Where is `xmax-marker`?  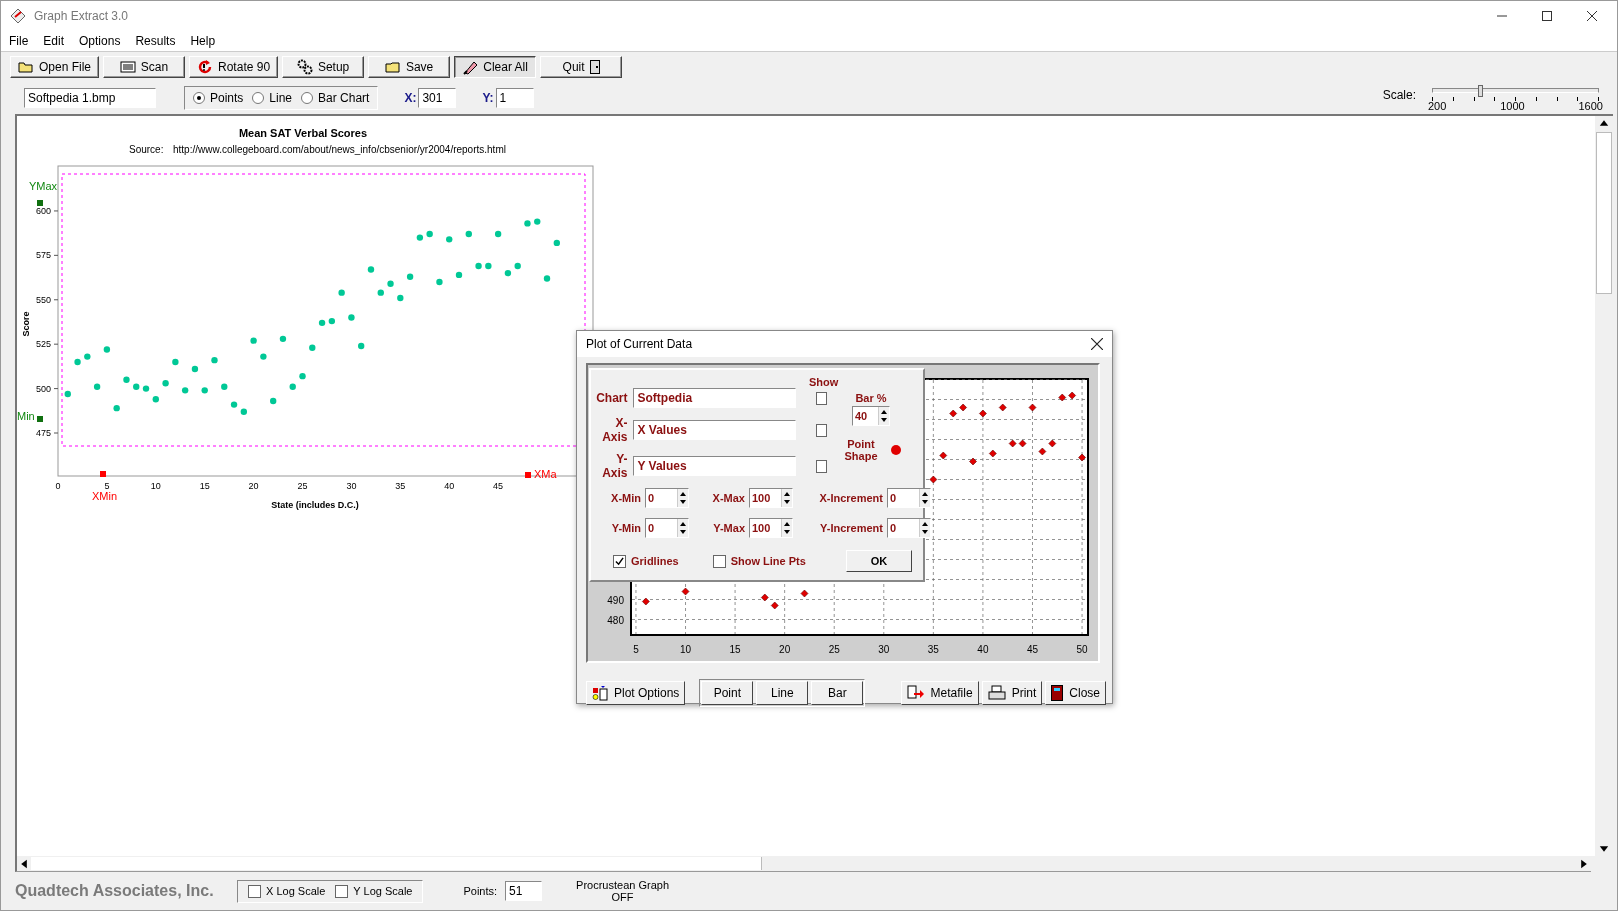
xmax-marker is located at coordinates (528, 475).